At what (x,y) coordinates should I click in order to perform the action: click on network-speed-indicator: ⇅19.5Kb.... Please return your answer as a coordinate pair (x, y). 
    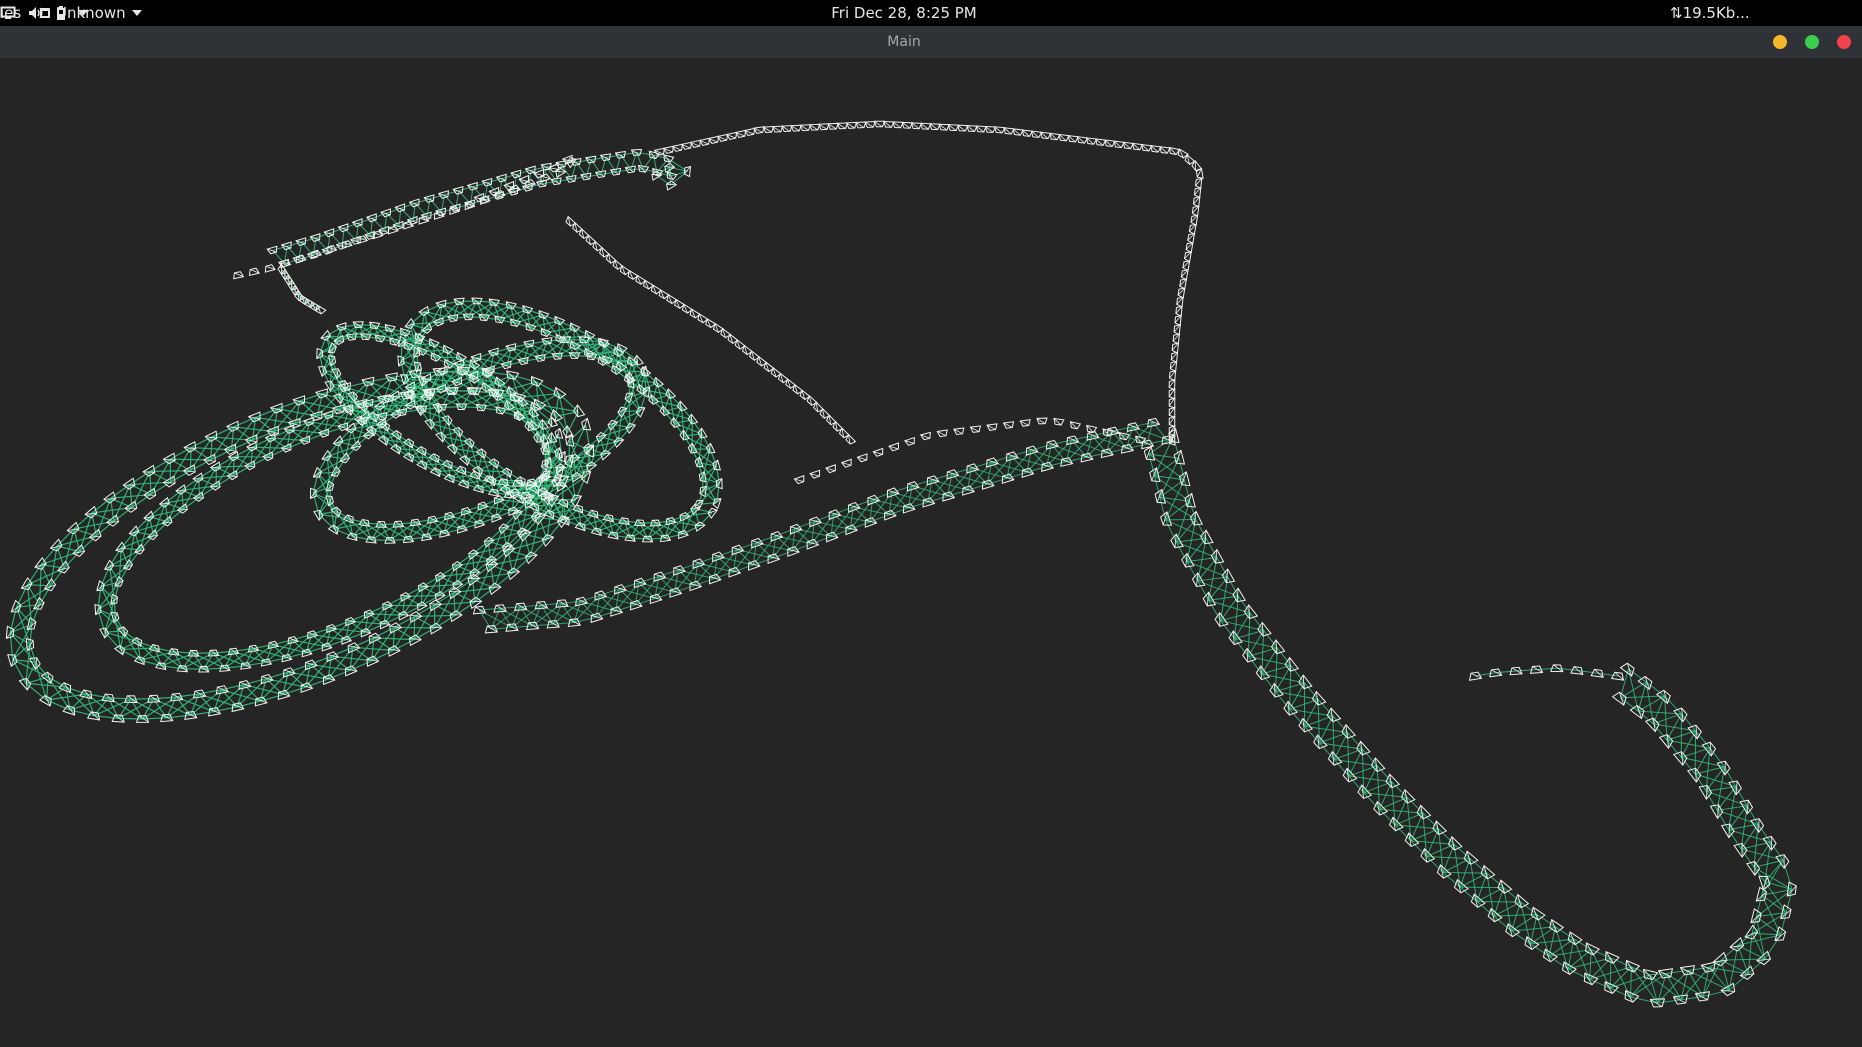
    Looking at the image, I should click on (1710, 13).